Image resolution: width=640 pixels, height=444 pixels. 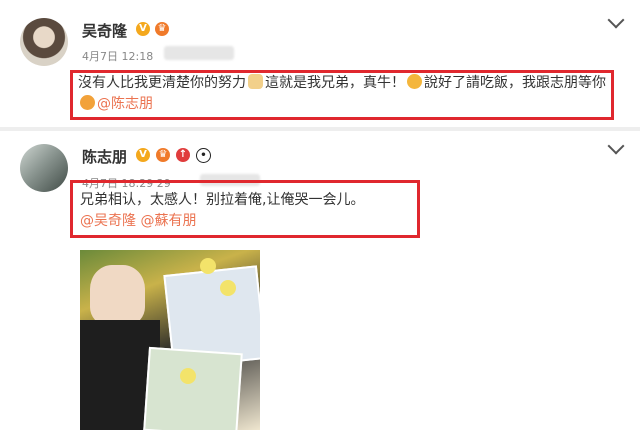 What do you see at coordinates (162, 83) in the screenshot?
I see `post-text-main: 沒有人比我更清楚你的努力` at bounding box center [162, 83].